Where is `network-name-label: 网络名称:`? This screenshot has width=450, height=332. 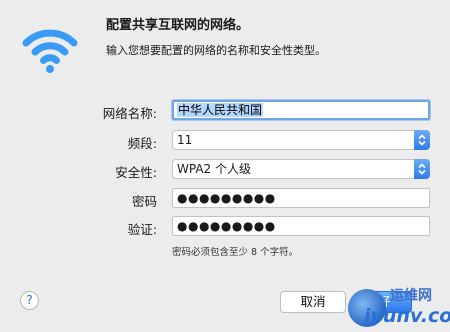
network-name-label: 网络名称: is located at coordinates (129, 113).